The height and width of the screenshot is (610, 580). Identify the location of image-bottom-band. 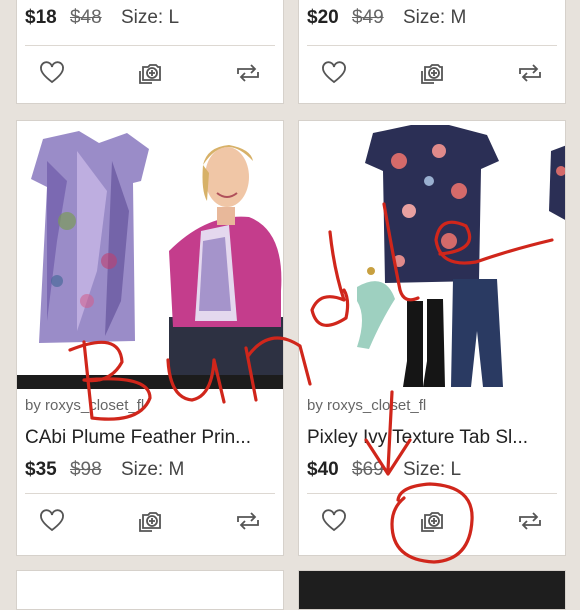
(150, 382).